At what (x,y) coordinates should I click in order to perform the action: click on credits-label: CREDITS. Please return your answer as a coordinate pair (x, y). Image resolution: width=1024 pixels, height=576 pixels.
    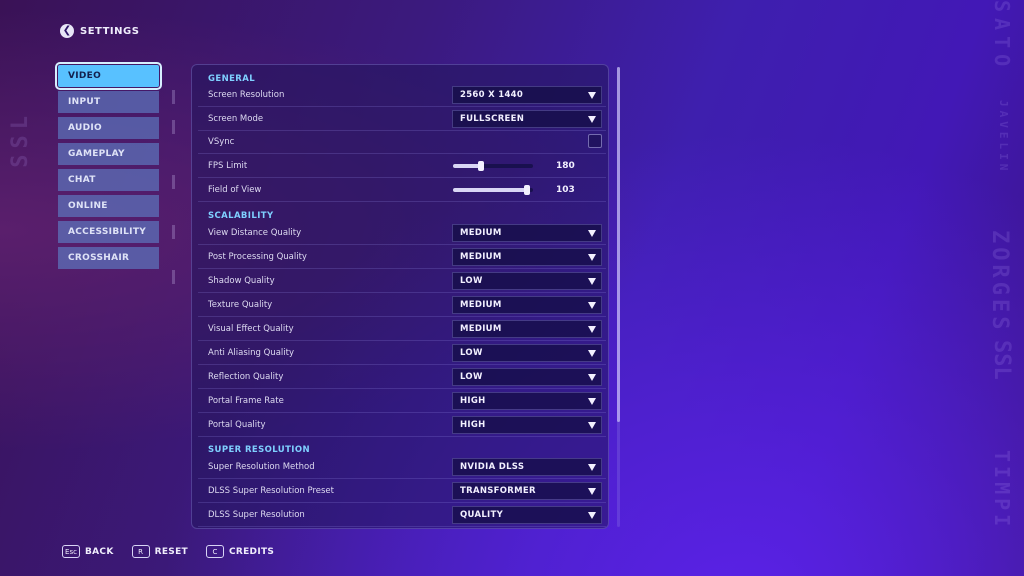
    Looking at the image, I should click on (251, 551).